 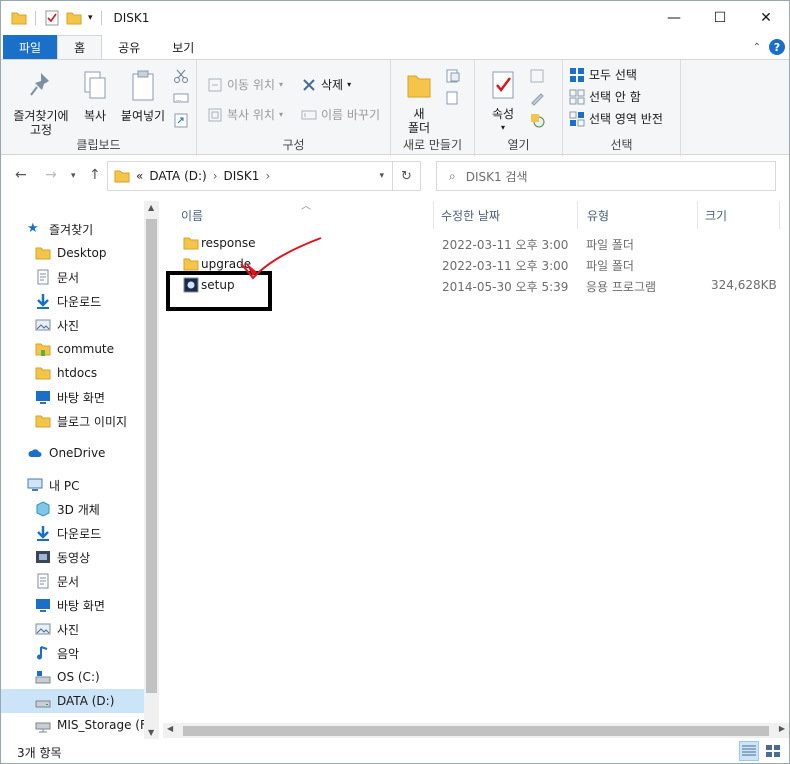 What do you see at coordinates (674, 18) in the screenshot?
I see `minimize-button: —` at bounding box center [674, 18].